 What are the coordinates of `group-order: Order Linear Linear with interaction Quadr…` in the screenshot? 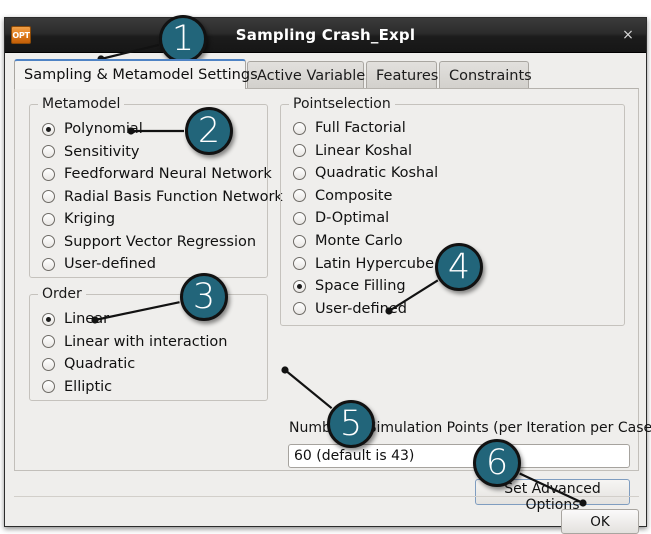 It's located at (148, 343).